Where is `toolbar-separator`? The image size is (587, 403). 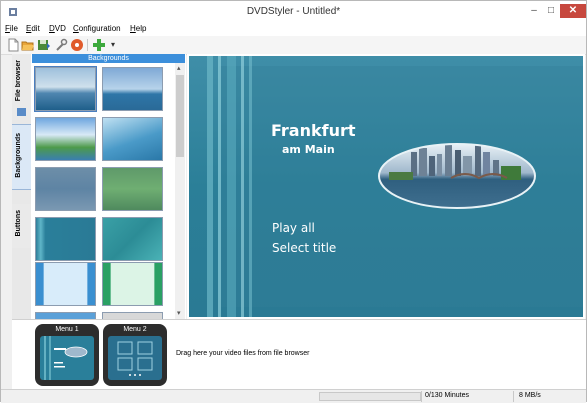 toolbar-separator is located at coordinates (87, 45).